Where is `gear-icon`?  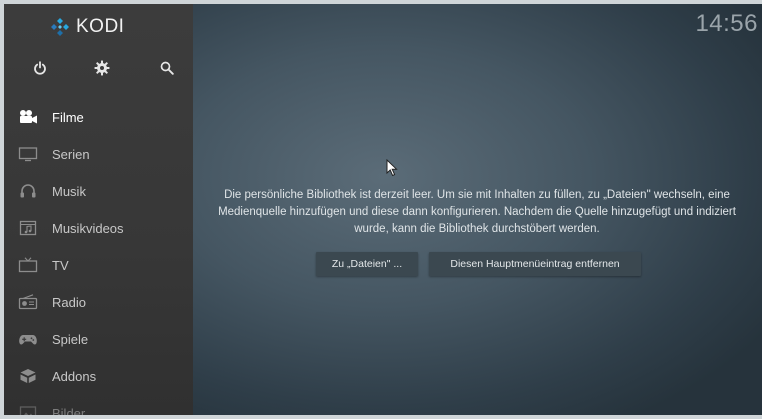 gear-icon is located at coordinates (102, 68).